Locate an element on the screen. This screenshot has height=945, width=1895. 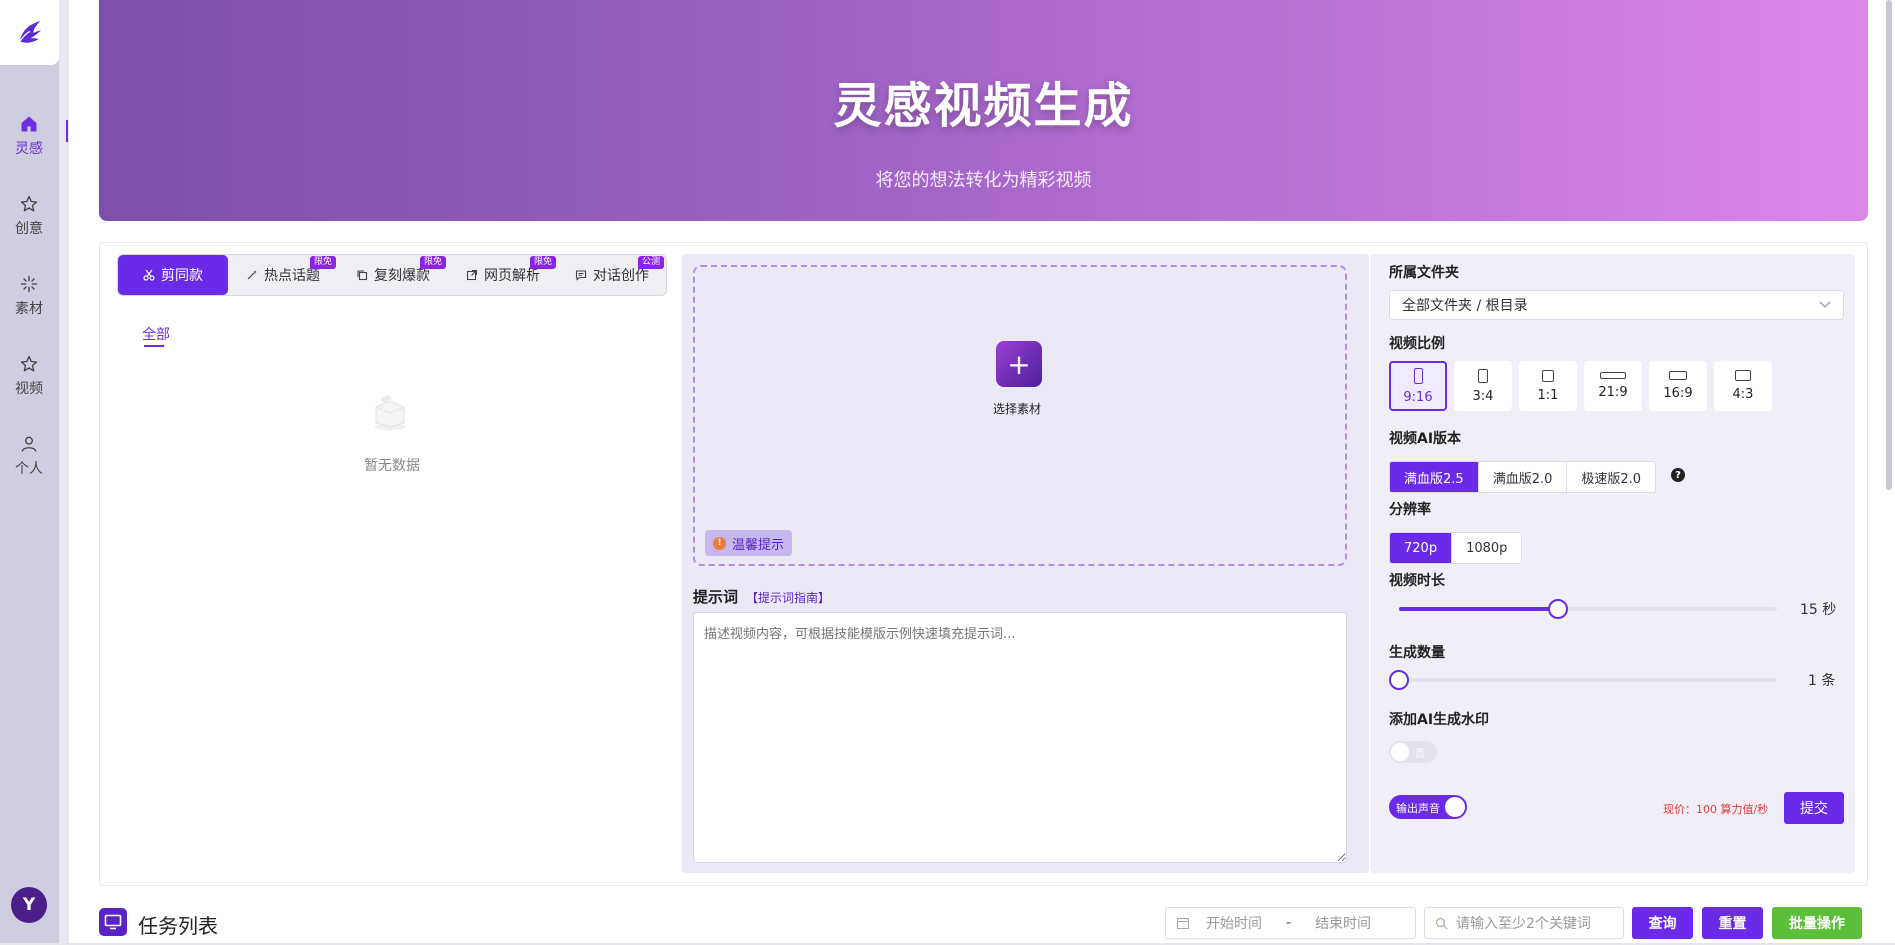
price-text: 现价：100 算力值/秒 is located at coordinates (1716, 809).